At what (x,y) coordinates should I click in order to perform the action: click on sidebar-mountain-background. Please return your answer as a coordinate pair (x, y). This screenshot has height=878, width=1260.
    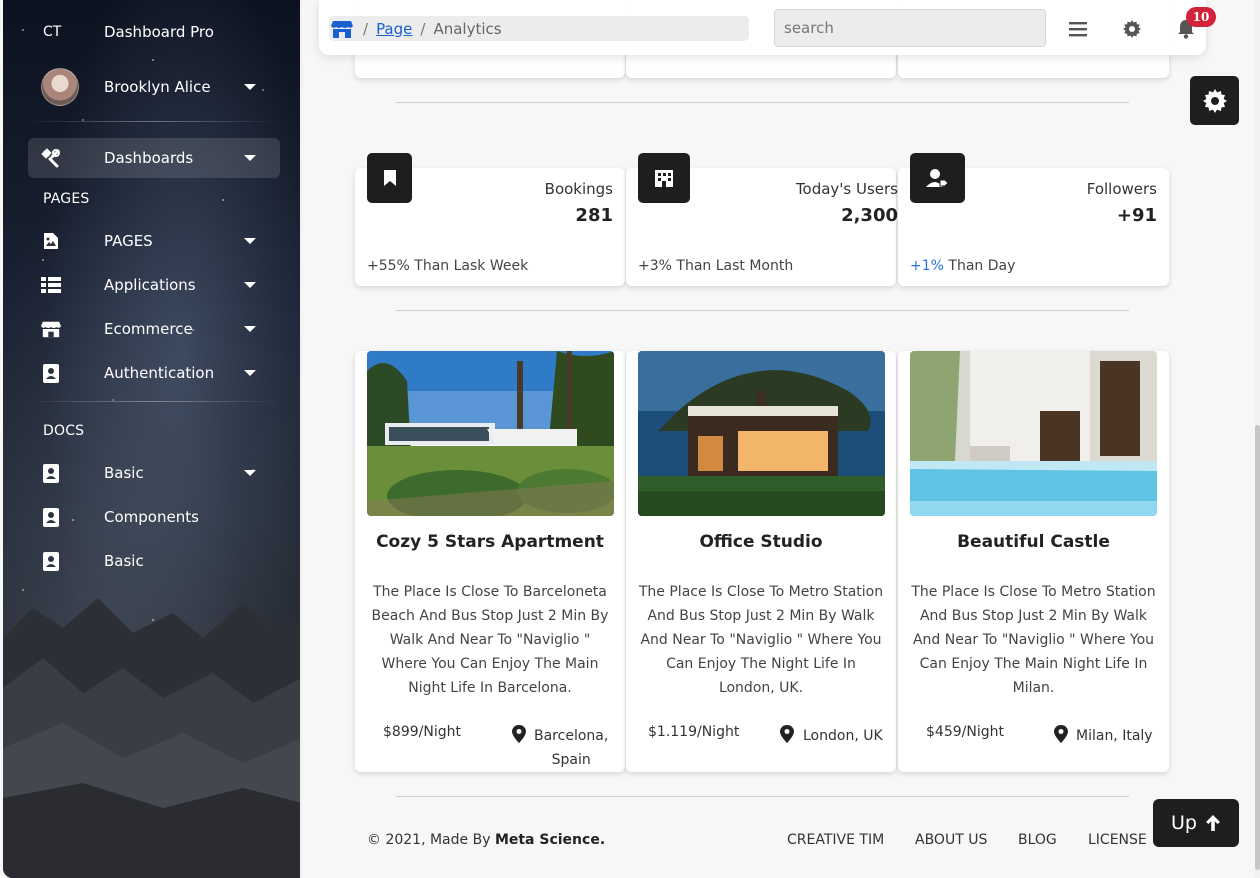
    Looking at the image, I should click on (152, 738).